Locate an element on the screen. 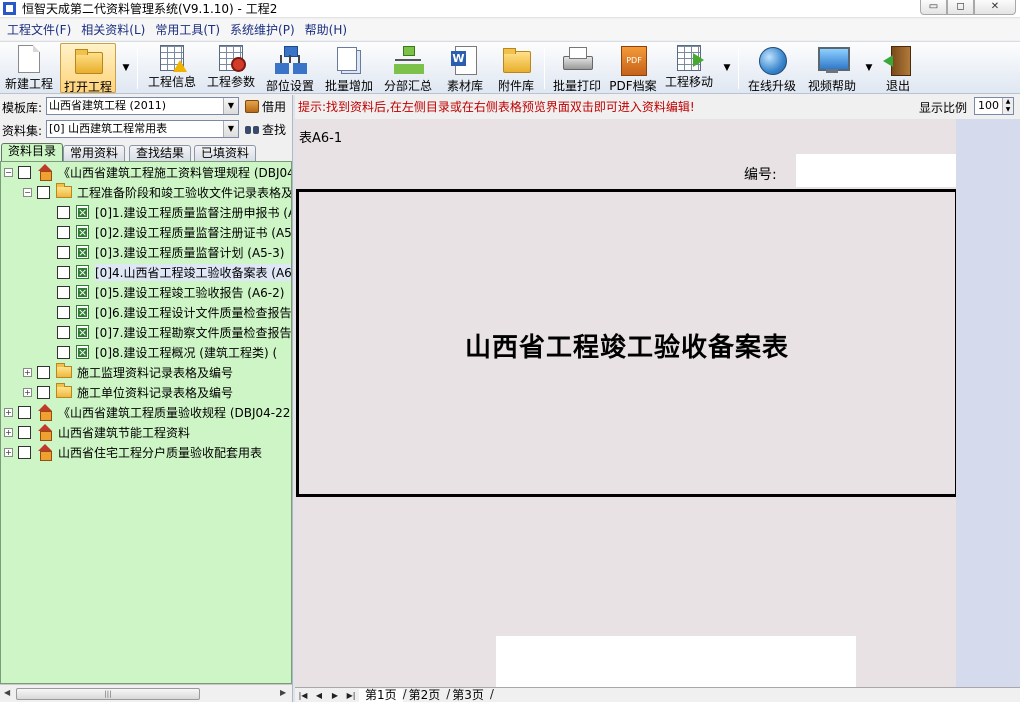  tree-item-overview: [0]8.建设工程概况 (建筑工程类) ( is located at coordinates (167, 352).